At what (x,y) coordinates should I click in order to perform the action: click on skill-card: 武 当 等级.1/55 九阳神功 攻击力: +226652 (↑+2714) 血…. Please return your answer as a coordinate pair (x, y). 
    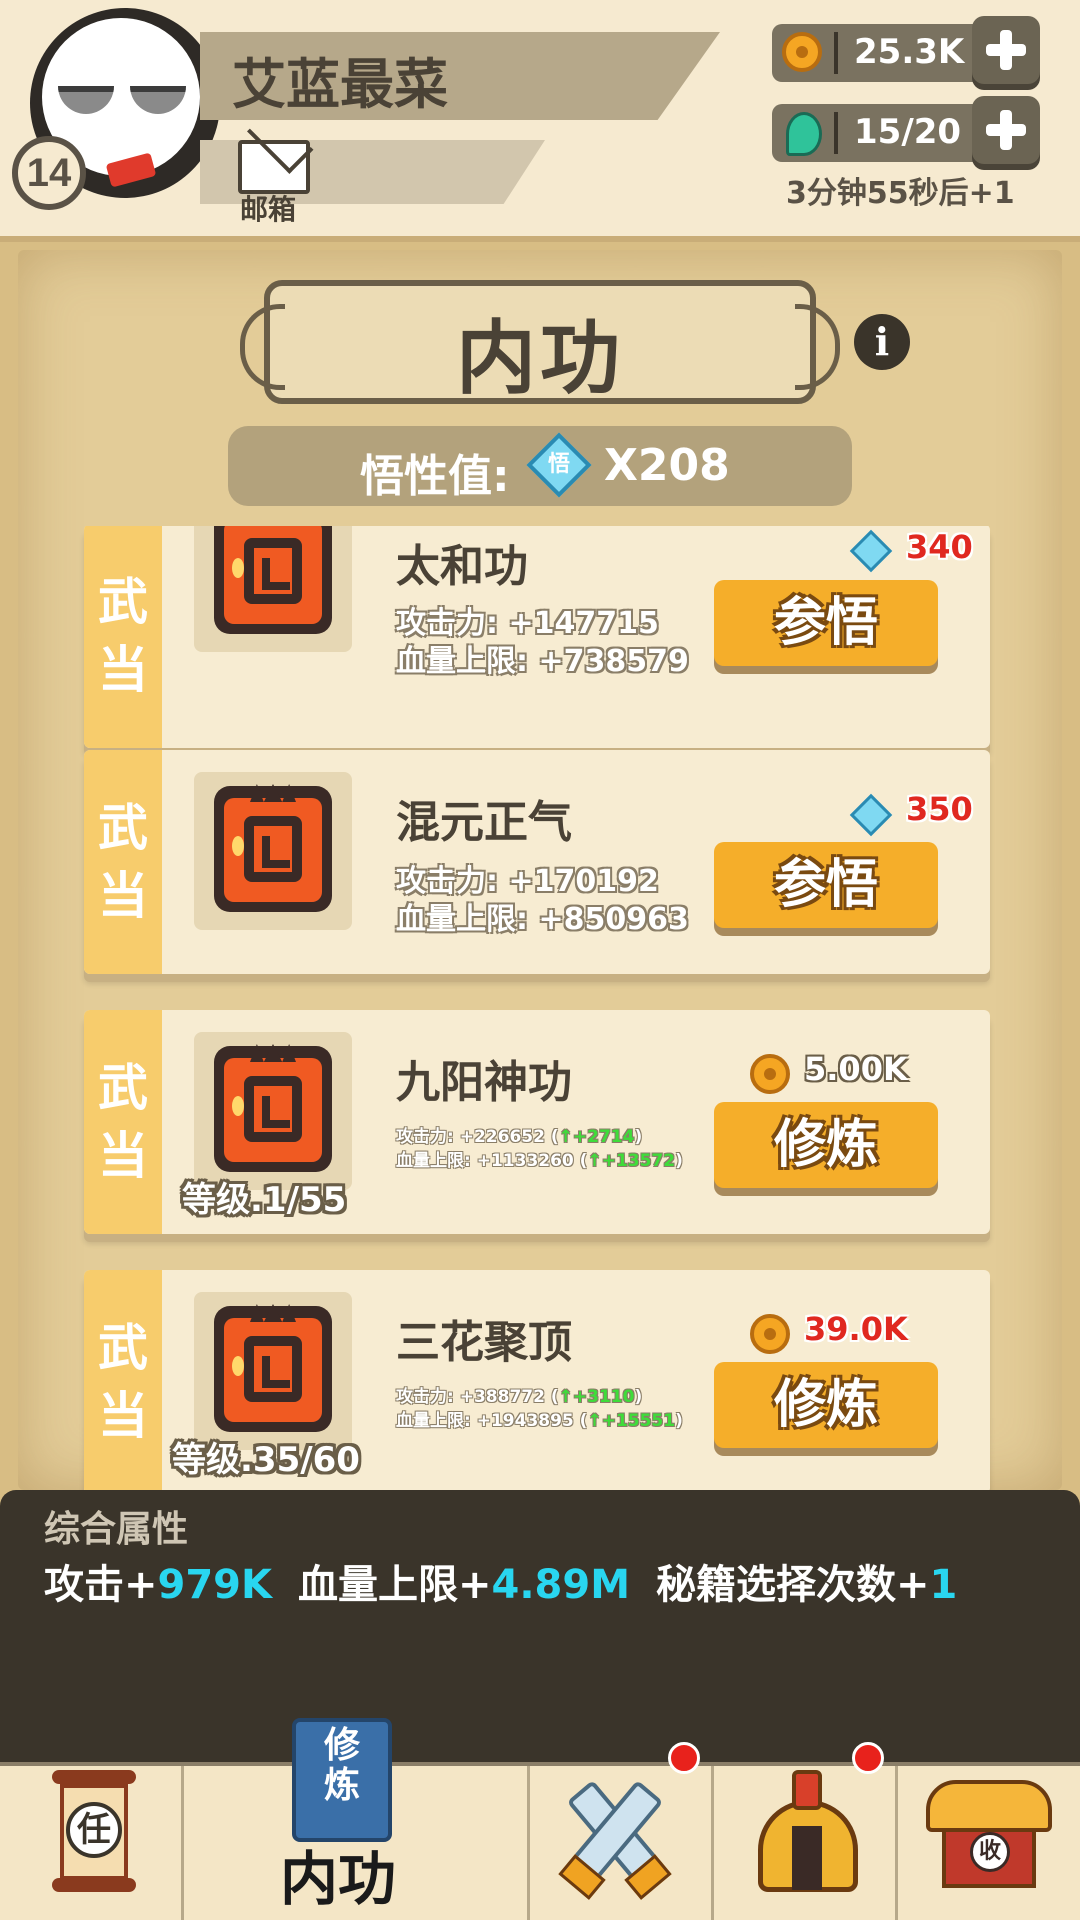
    Looking at the image, I should click on (537, 1122).